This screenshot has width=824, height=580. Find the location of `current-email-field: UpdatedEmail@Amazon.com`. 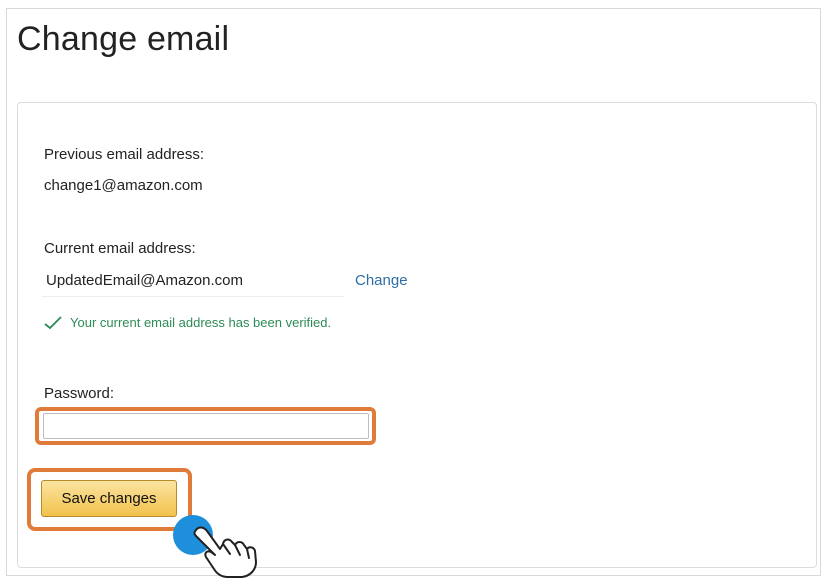

current-email-field: UpdatedEmail@Amazon.com is located at coordinates (193, 282).